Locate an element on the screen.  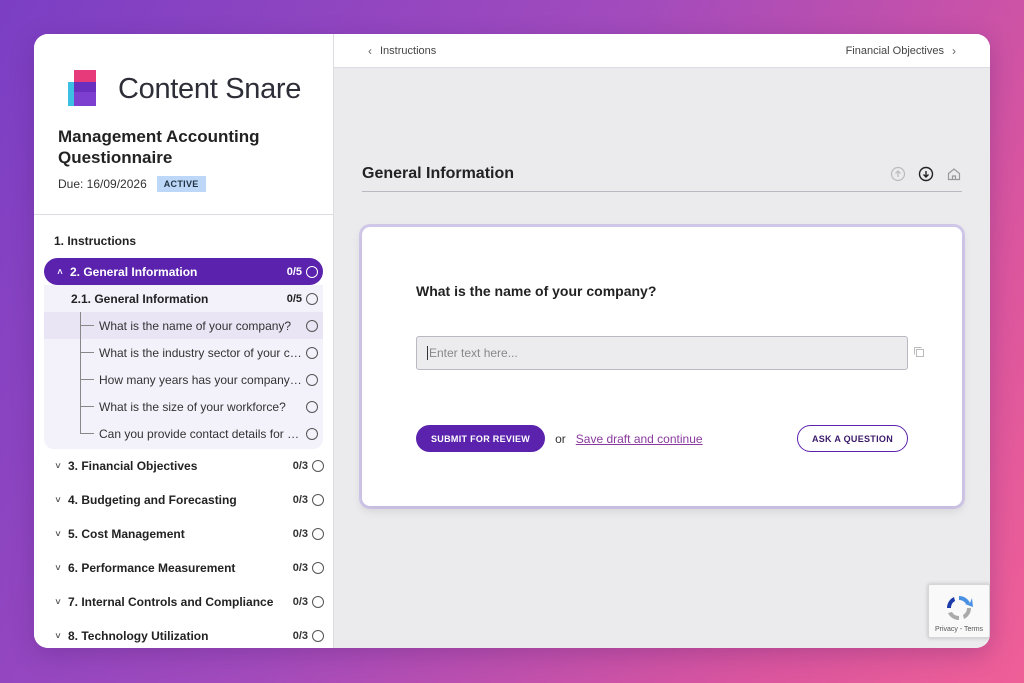
prev-section-link: ‹ Instructions is located at coordinates (398, 51).